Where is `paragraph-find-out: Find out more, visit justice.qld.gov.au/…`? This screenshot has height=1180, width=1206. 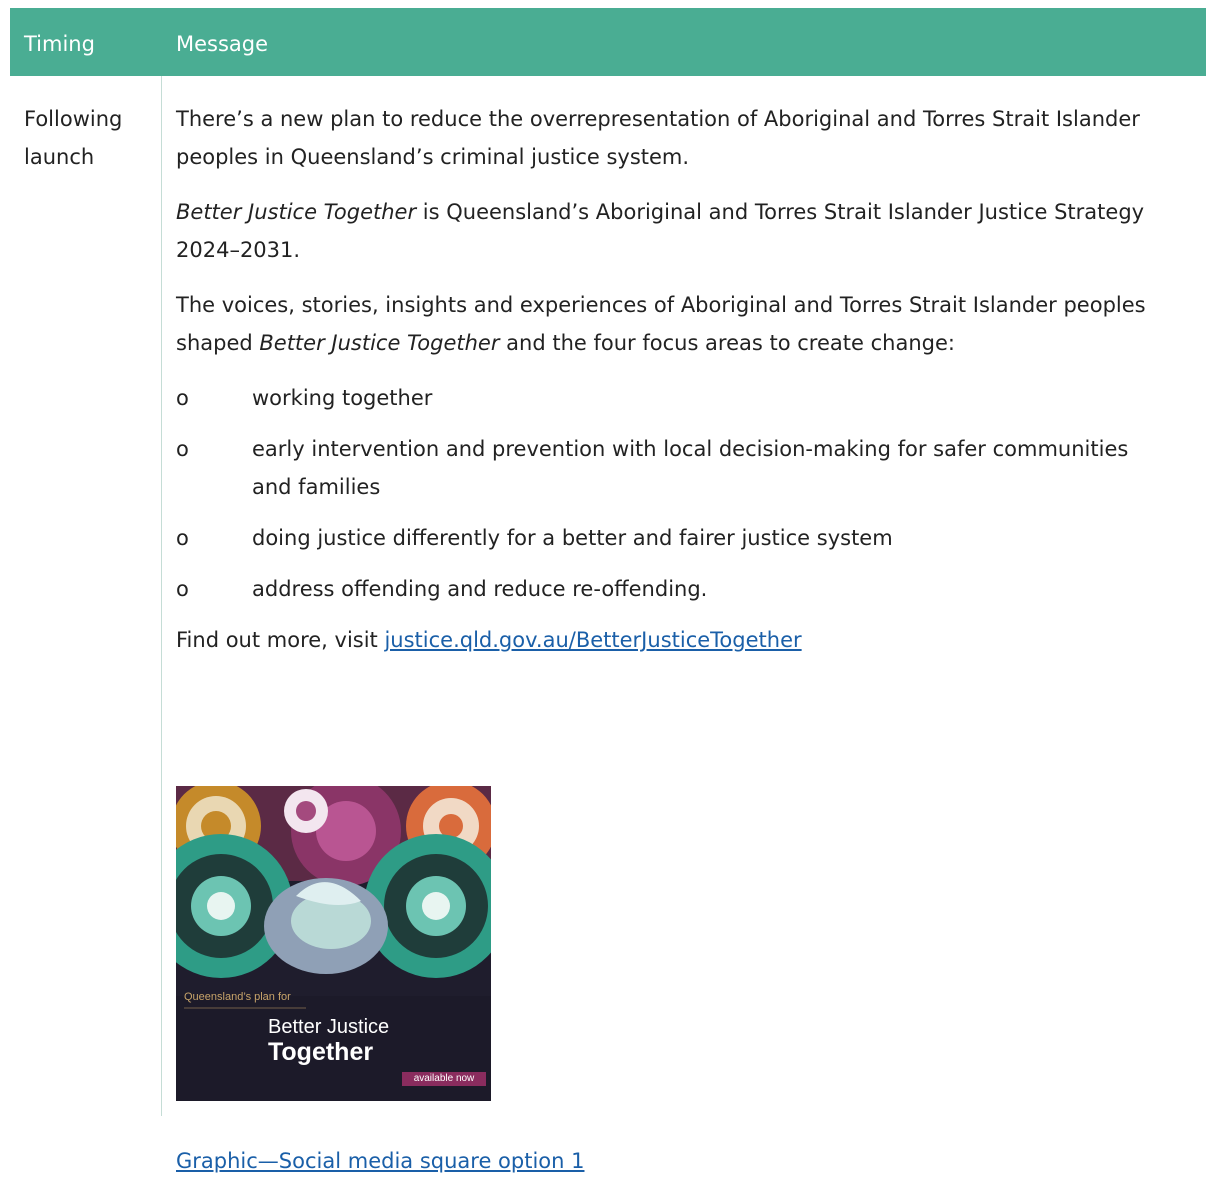 paragraph-find-out: Find out more, visit justice.qld.gov.au/… is located at coordinates (671, 640).